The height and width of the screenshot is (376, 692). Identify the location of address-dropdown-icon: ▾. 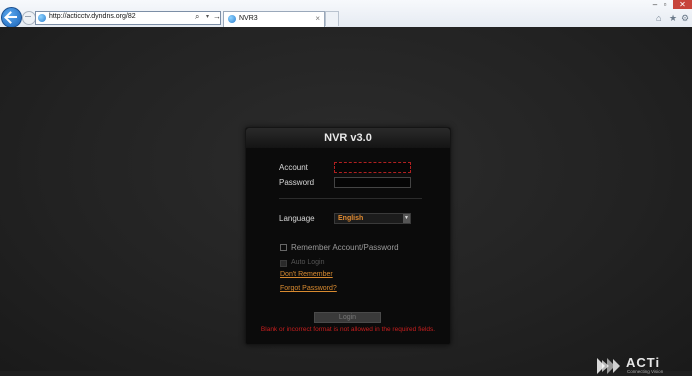
(207, 16).